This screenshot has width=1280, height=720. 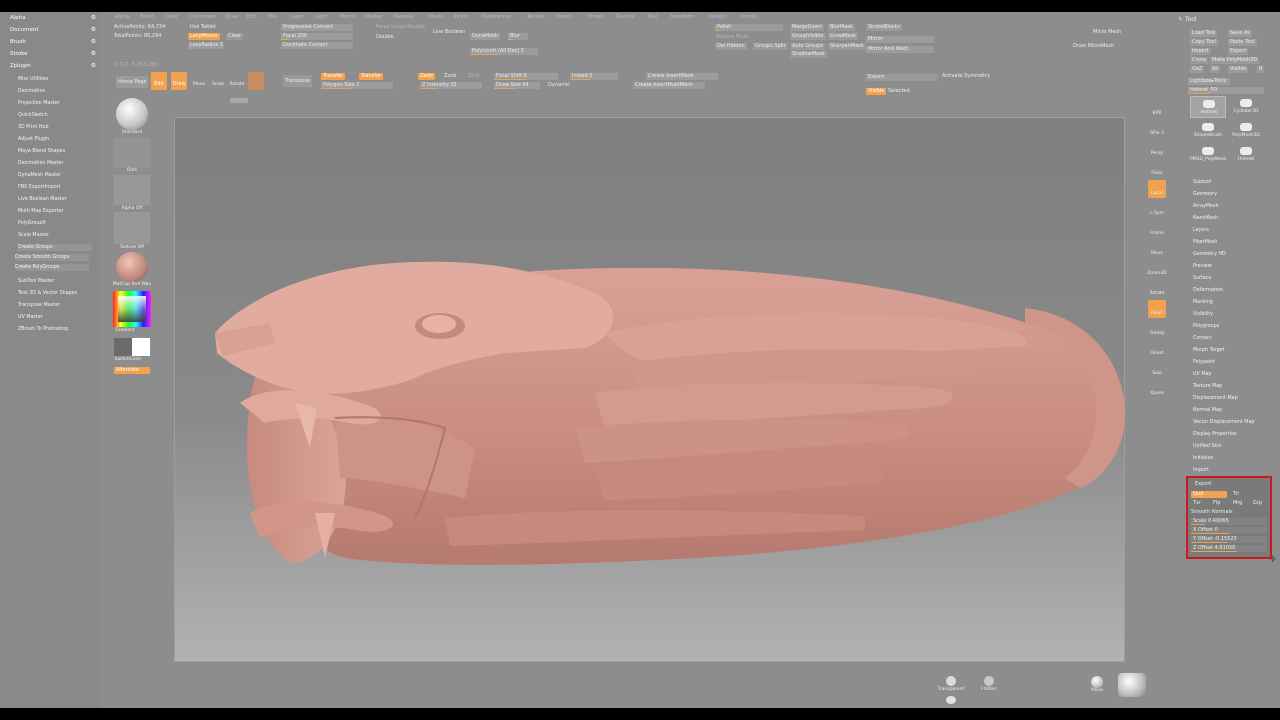 I want to click on tool-section-displacement-map: Displacement Map, so click(x=1215, y=398).